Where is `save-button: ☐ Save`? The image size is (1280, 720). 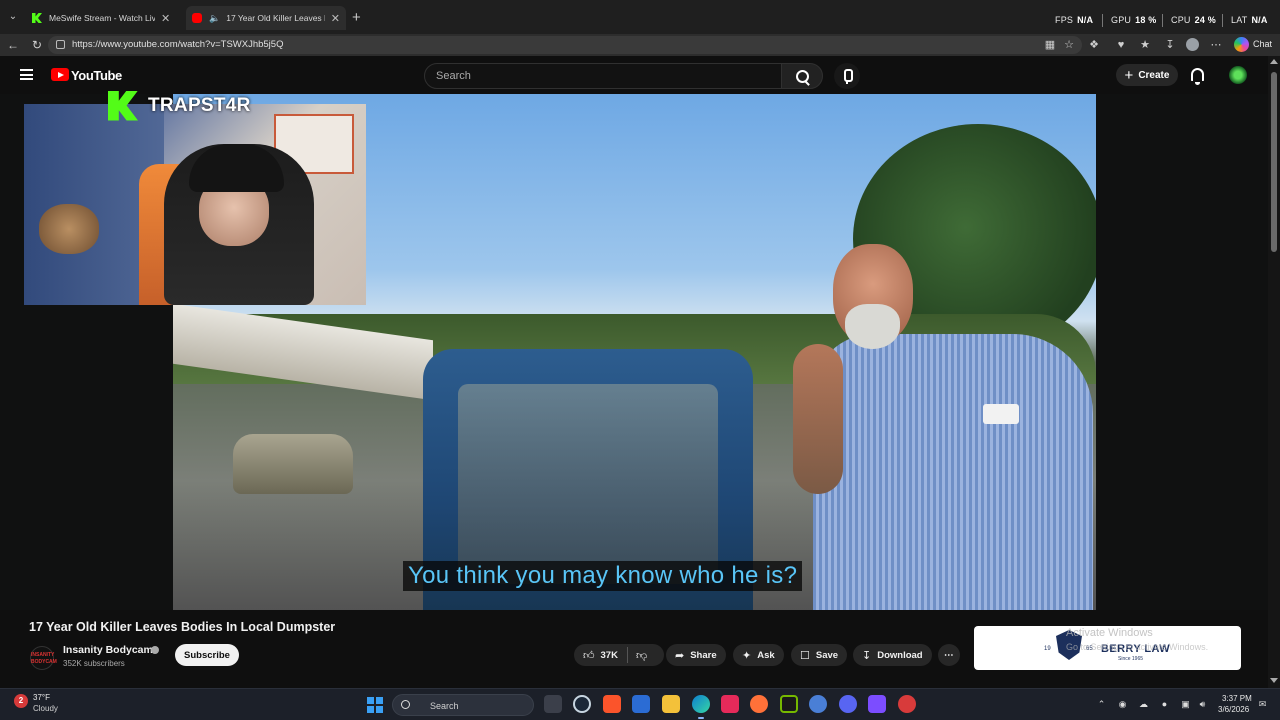
save-button: ☐ Save is located at coordinates (819, 655).